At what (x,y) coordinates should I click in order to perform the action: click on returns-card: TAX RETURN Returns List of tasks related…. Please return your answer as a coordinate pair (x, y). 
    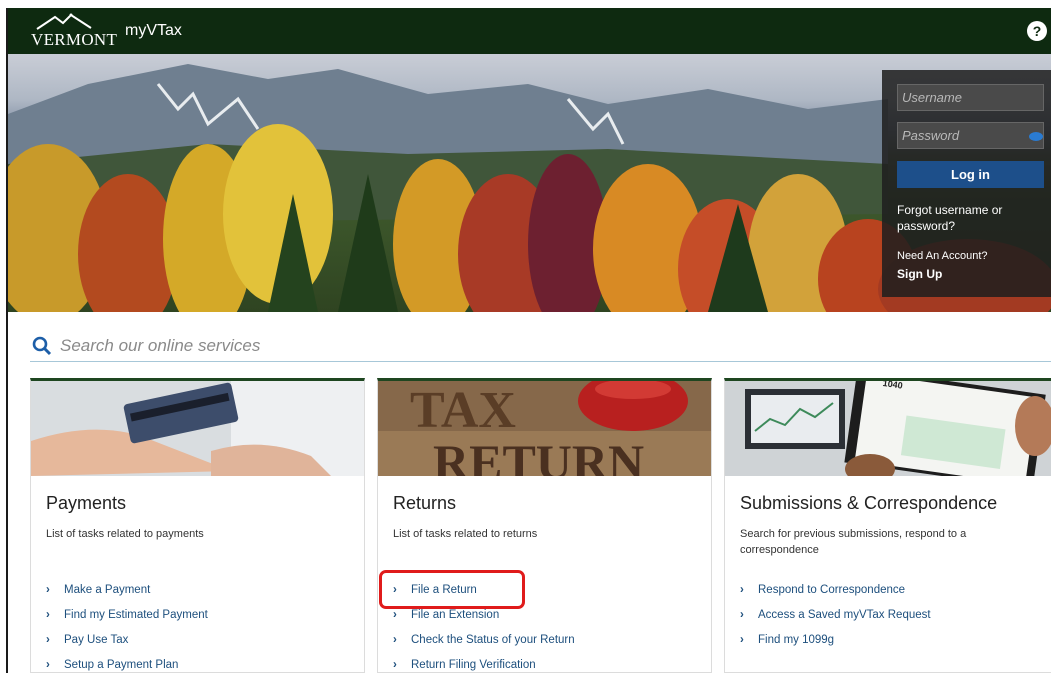
    Looking at the image, I should click on (544, 525).